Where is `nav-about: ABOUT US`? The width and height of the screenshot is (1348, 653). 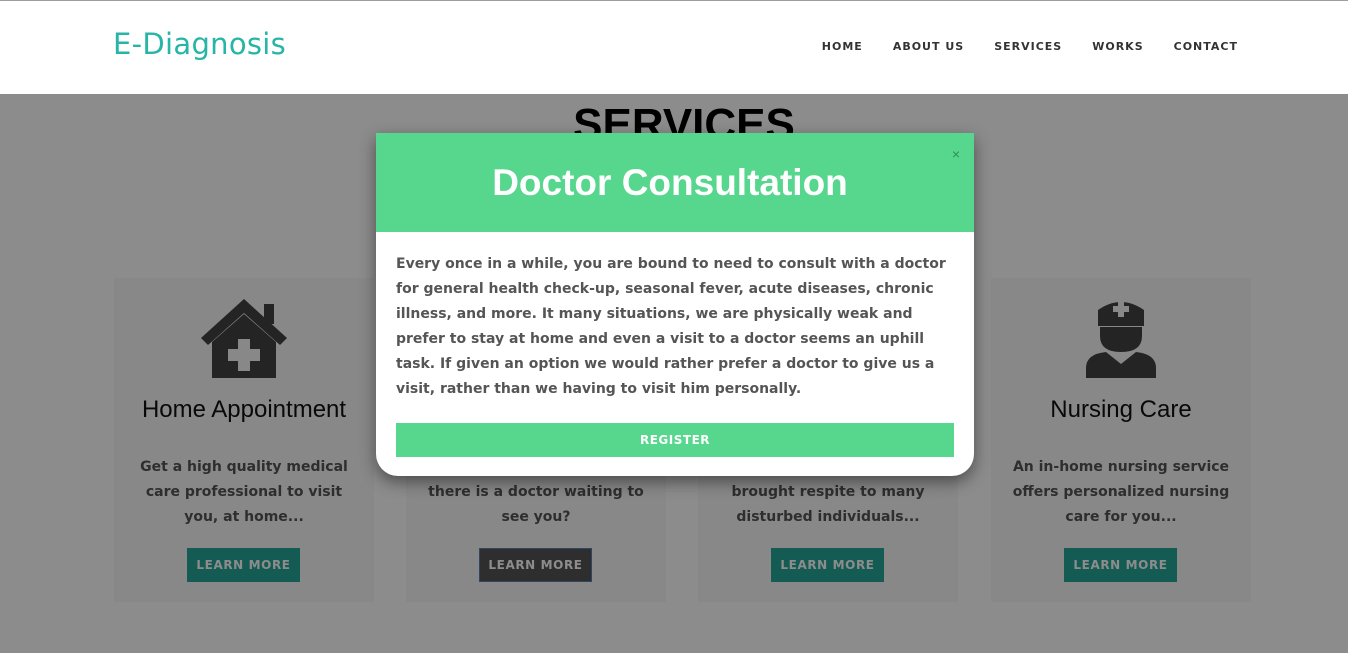 nav-about: ABOUT US is located at coordinates (928, 46).